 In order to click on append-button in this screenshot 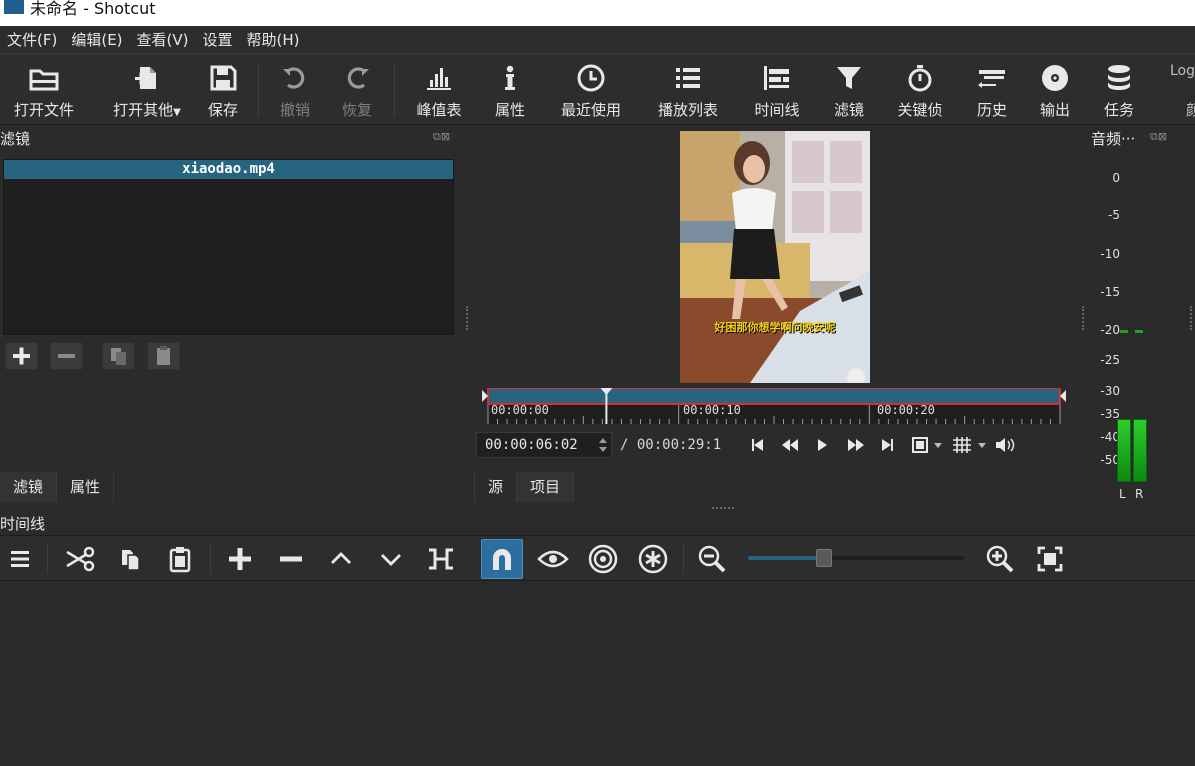, I will do `click(240, 559)`.